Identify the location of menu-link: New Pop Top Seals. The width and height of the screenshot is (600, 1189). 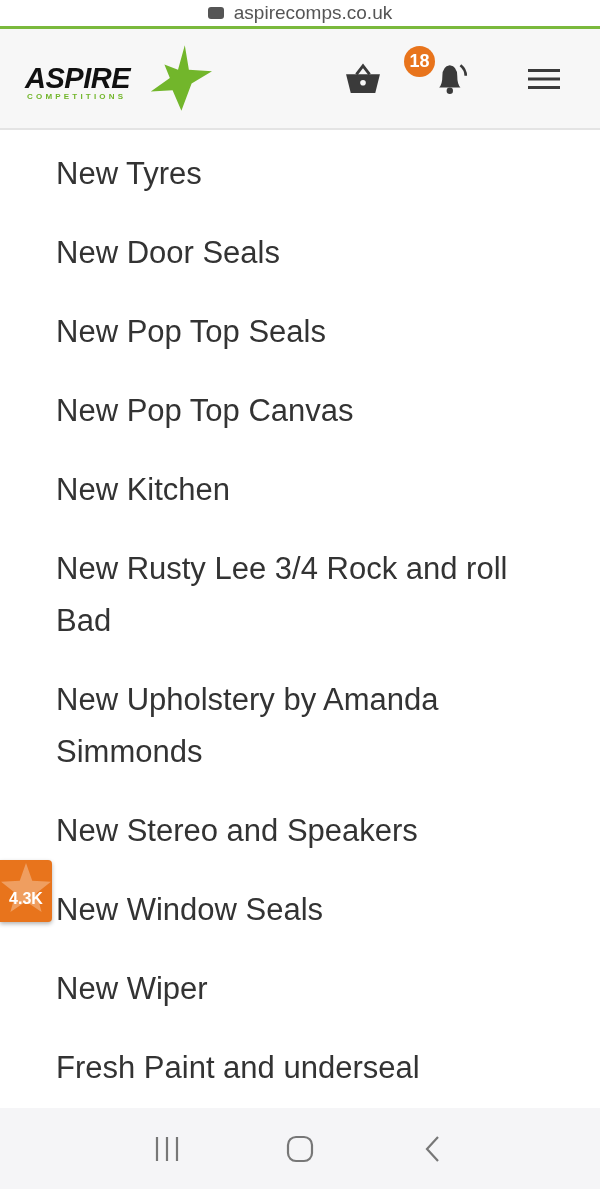
(298, 331).